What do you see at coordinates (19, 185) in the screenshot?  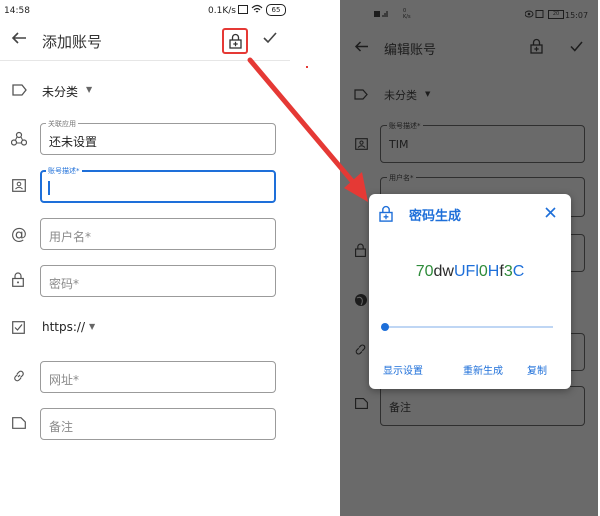 I see `id-card-icon` at bounding box center [19, 185].